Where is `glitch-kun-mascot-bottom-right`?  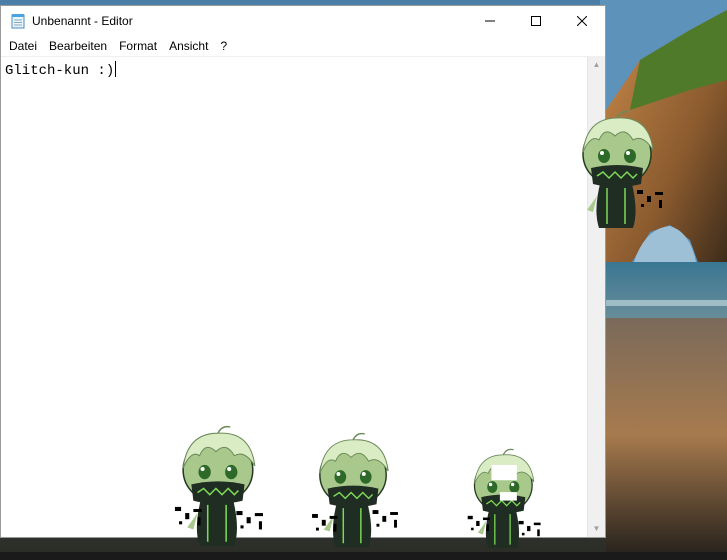 glitch-kun-mascot-bottom-right is located at coordinates (504, 498).